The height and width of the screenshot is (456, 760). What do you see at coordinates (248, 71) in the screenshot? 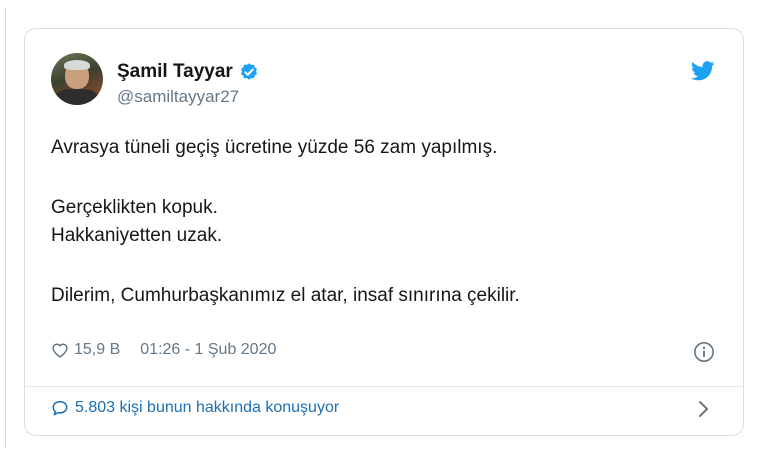
I see `verified-badge-icon` at bounding box center [248, 71].